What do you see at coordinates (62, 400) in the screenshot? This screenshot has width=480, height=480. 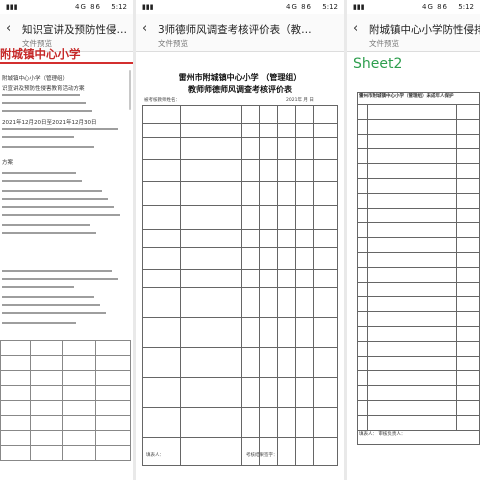 I see `table-column-rule` at bounding box center [62, 400].